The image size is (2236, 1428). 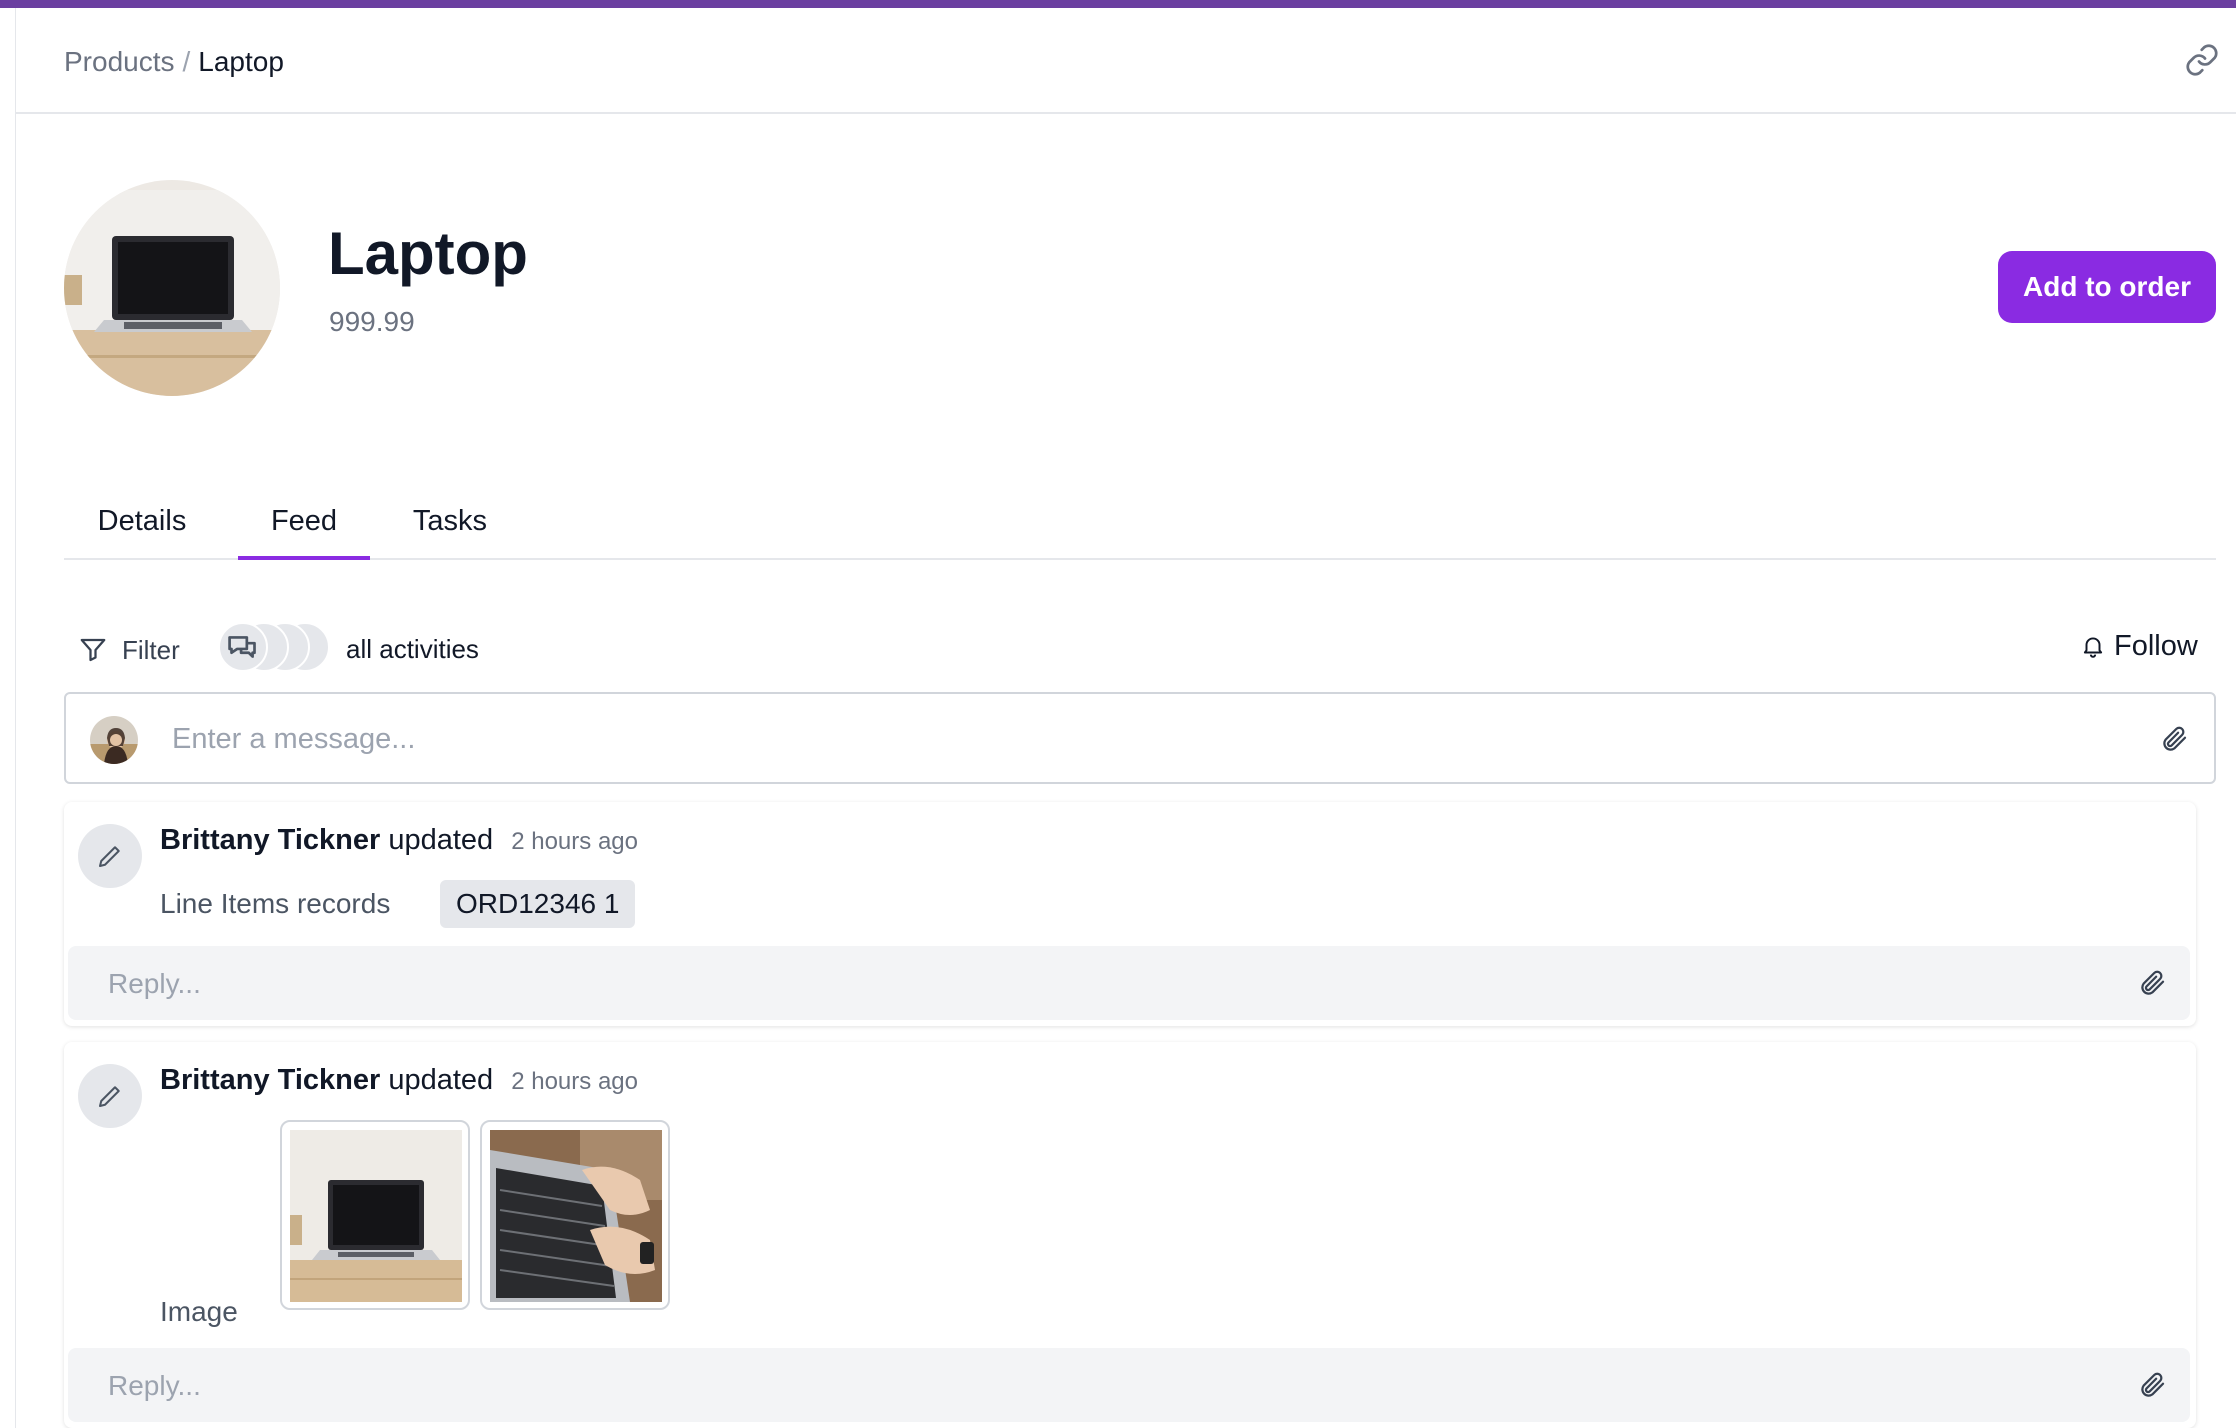 What do you see at coordinates (428, 253) in the screenshot?
I see `product-title: Laptop` at bounding box center [428, 253].